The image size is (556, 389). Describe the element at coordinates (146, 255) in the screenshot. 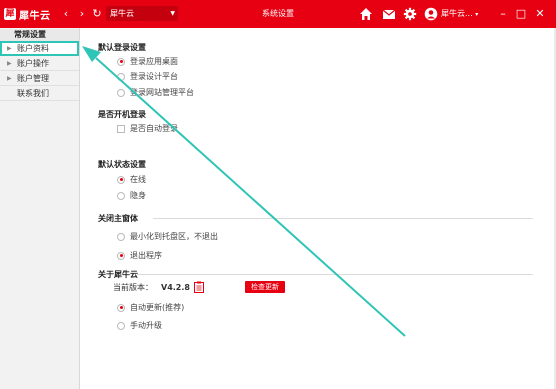

I see `option-label: 退出程序` at that location.